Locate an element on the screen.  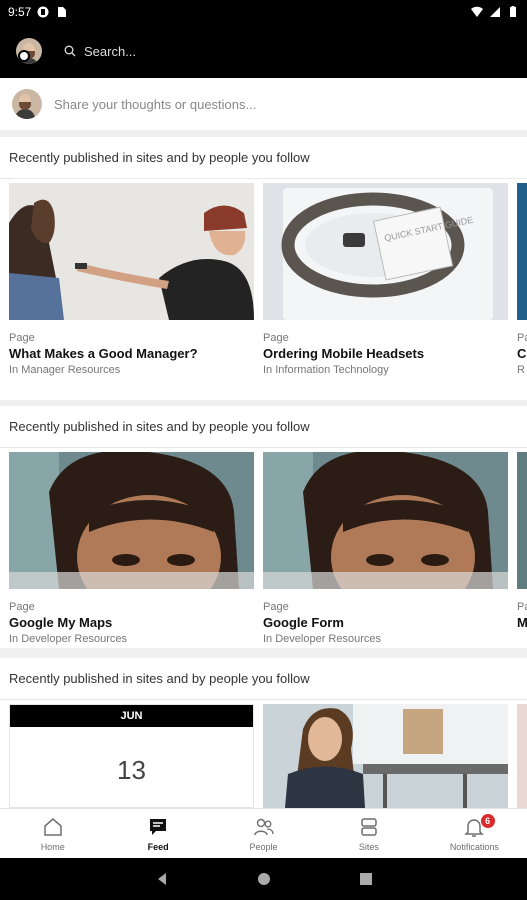
sd-card-icon is located at coordinates (62, 12).